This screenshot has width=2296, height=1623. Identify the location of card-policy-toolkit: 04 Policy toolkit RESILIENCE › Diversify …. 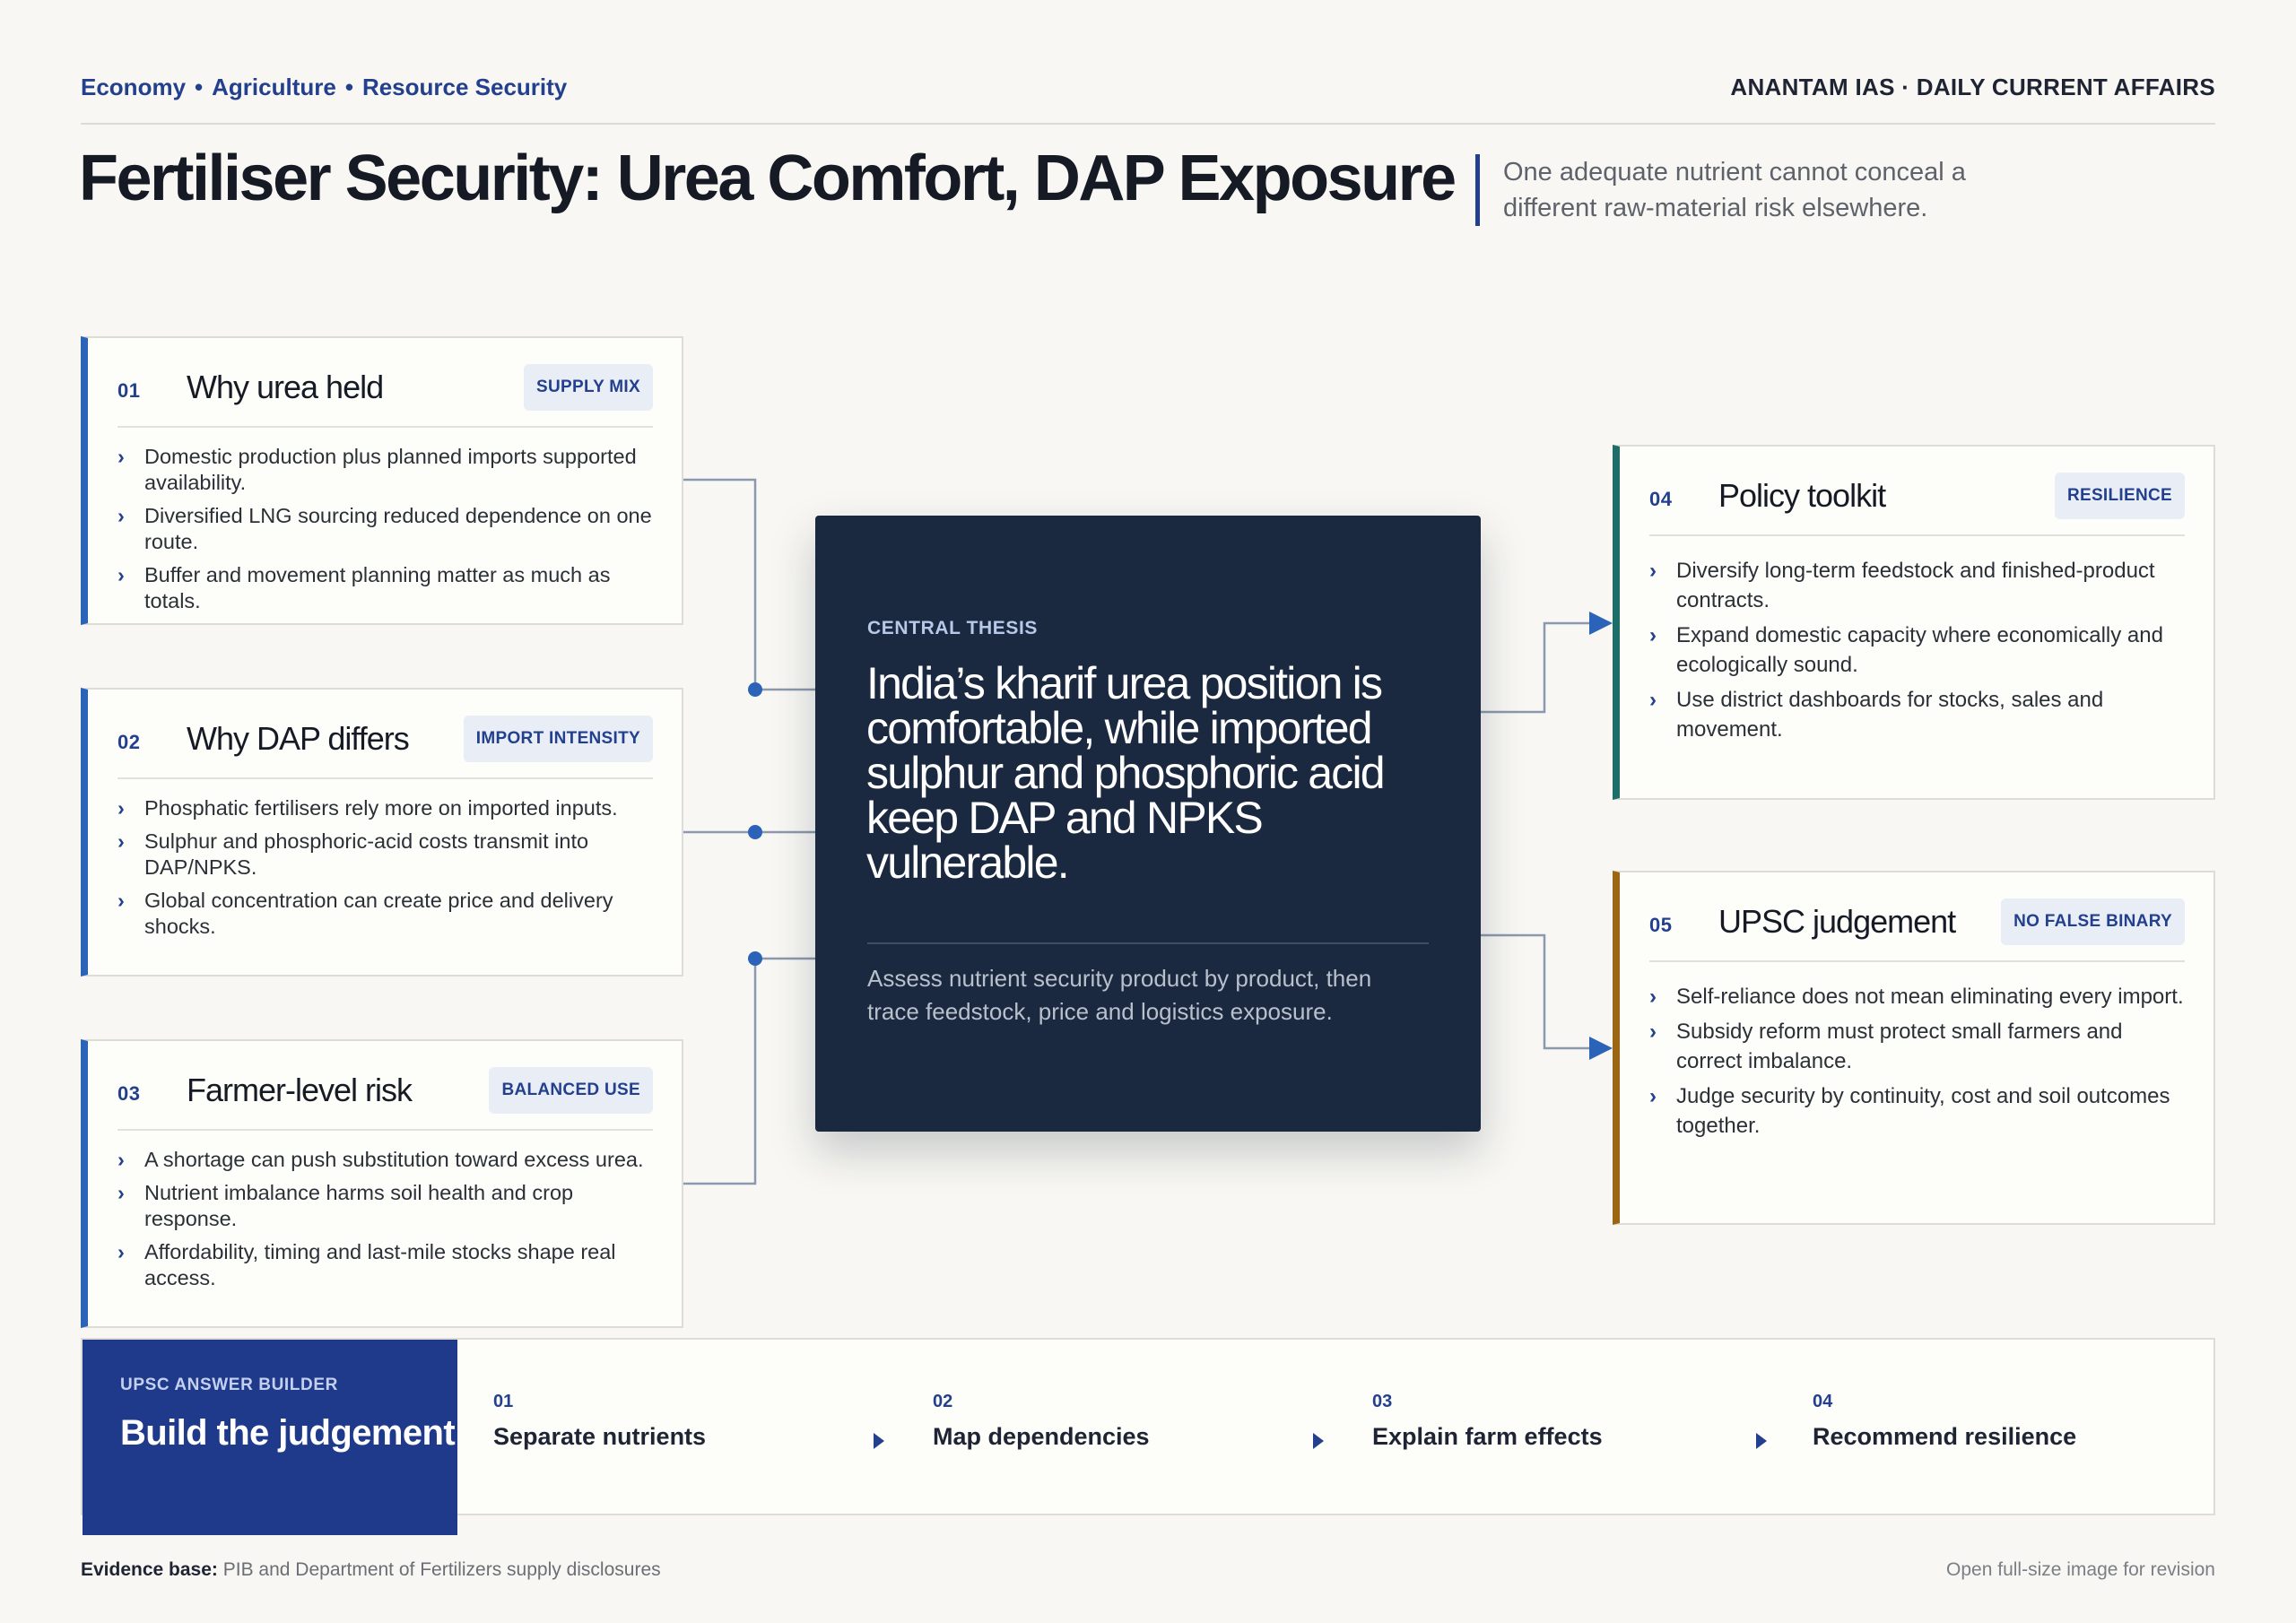
(1914, 622).